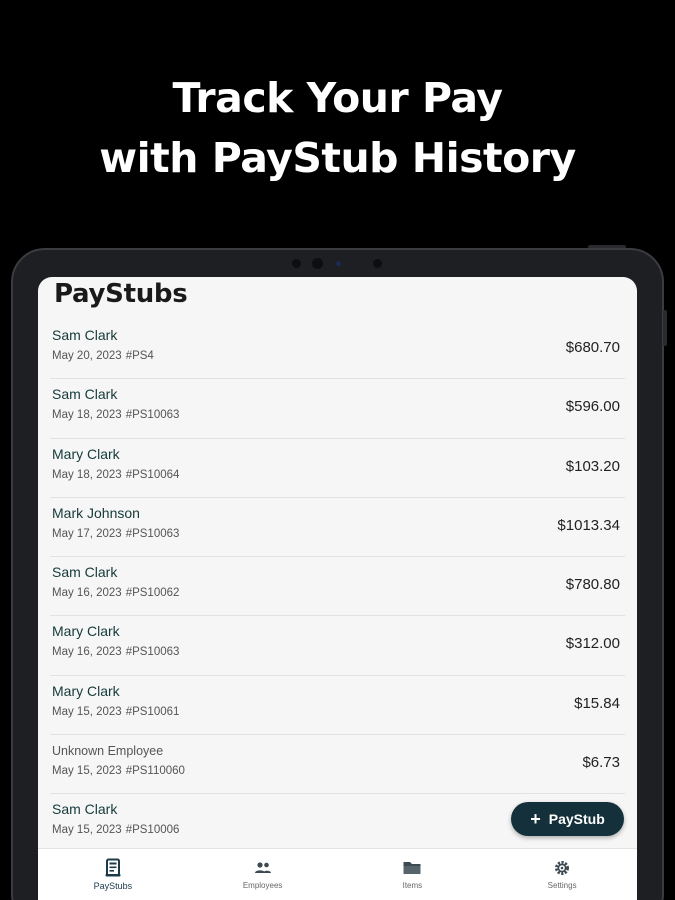  Describe the element at coordinates (412, 885) in the screenshot. I see `nav-label: Items` at that location.